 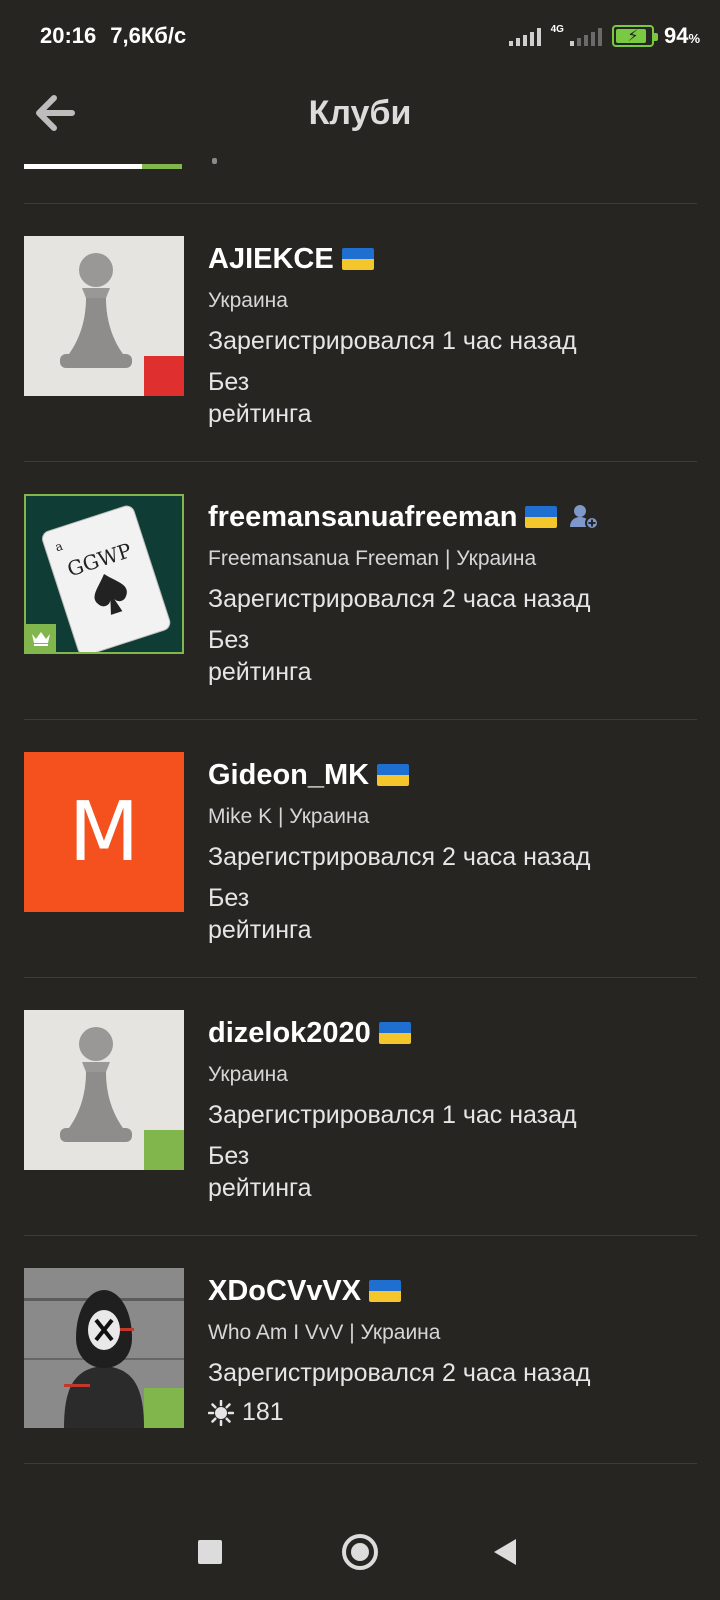 I want to click on battery-percent: 94%, so click(x=681, y=35).